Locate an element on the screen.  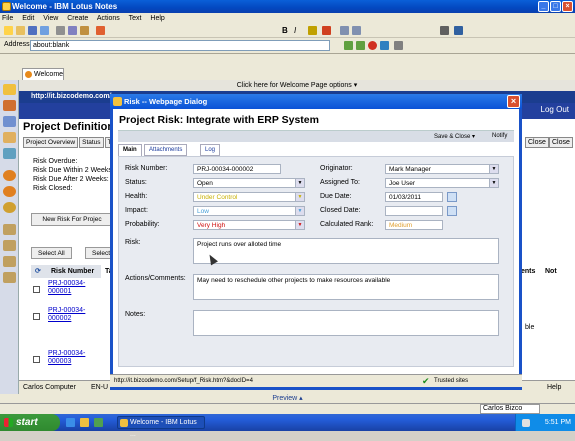
start-button: start is located at coordinates (30, 422).